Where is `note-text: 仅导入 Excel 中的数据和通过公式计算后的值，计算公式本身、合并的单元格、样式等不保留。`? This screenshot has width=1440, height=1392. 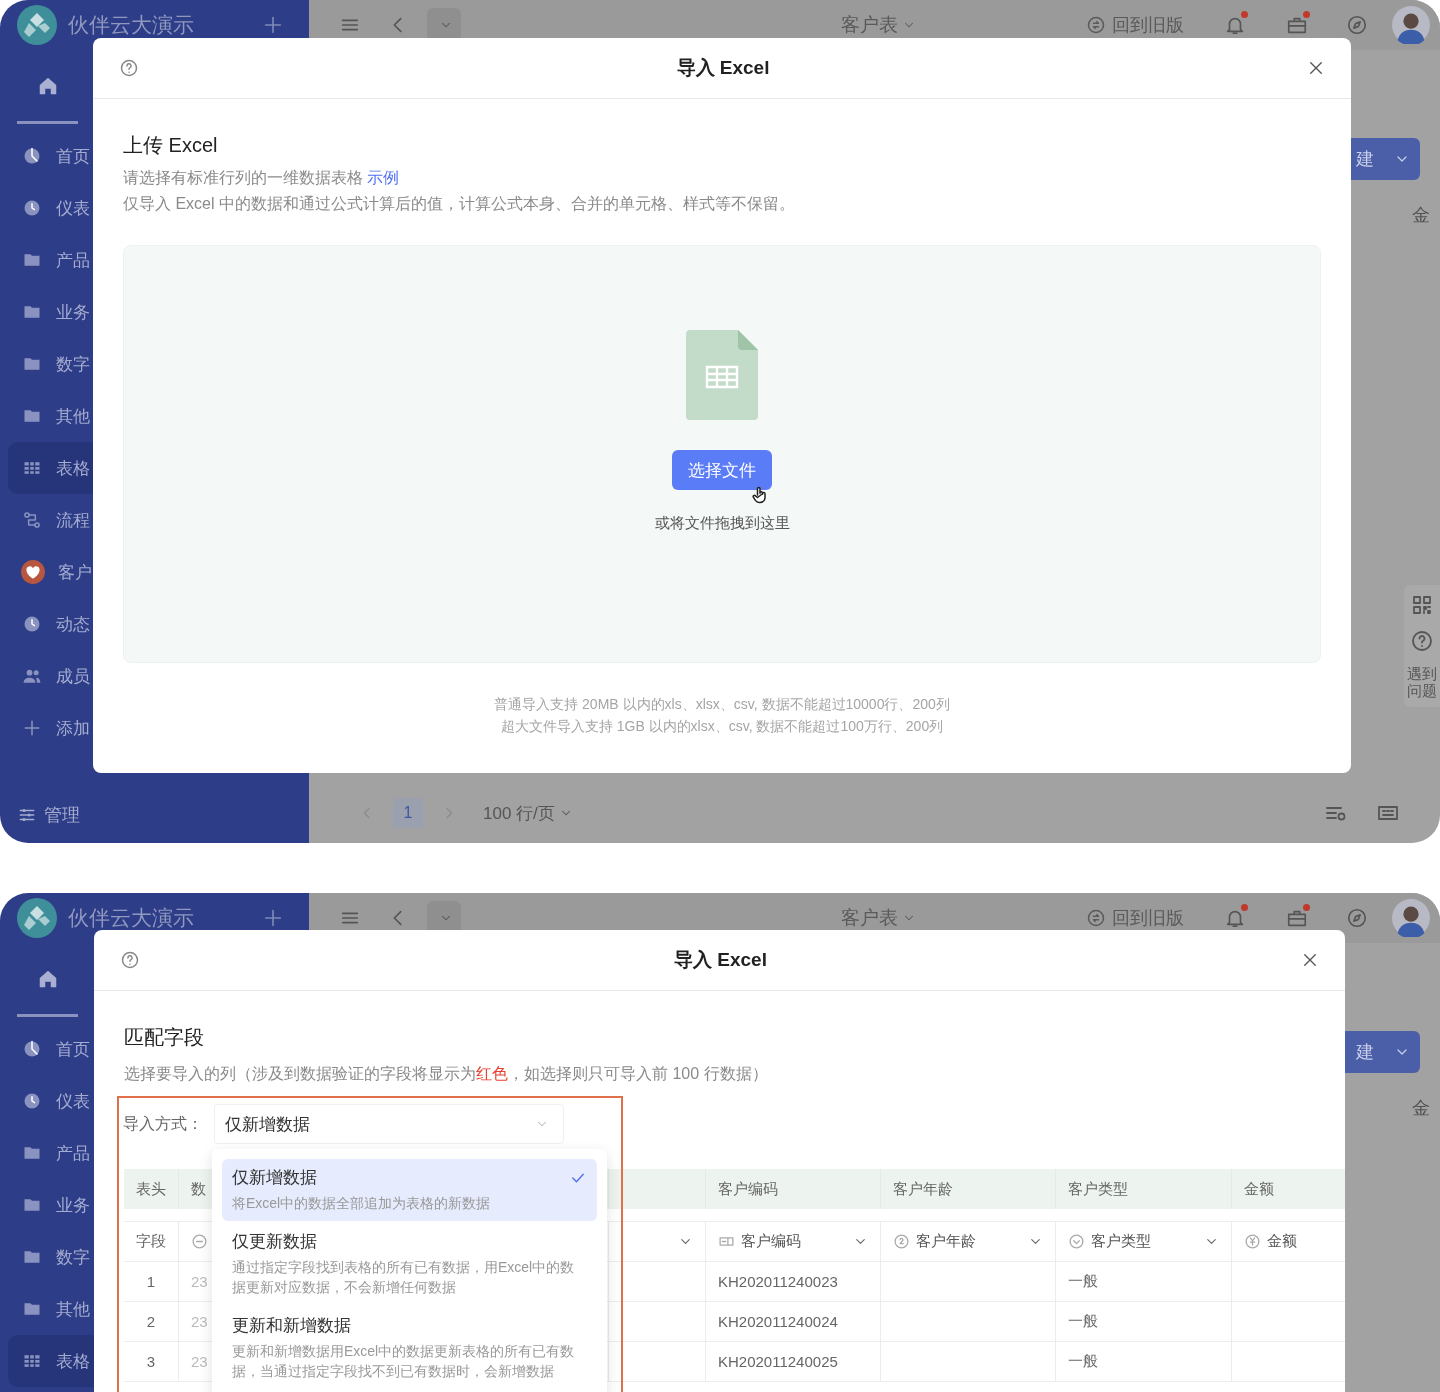
note-text: 仅导入 Excel 中的数据和通过公式计算后的值，计算公式本身、合并的单元格、样式等不保留。 is located at coordinates (459, 204).